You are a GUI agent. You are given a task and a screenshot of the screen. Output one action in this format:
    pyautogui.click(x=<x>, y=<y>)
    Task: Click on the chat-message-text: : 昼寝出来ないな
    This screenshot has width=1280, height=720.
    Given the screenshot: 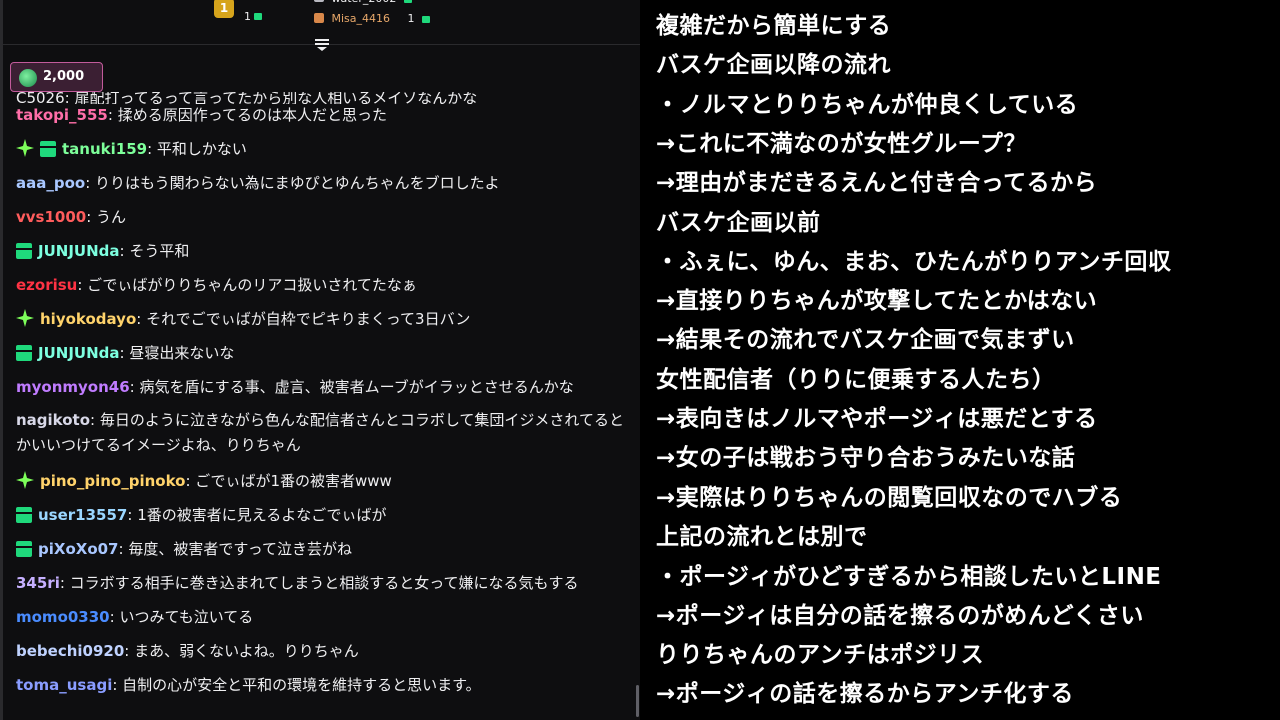 What is the action you would take?
    pyautogui.click(x=177, y=353)
    